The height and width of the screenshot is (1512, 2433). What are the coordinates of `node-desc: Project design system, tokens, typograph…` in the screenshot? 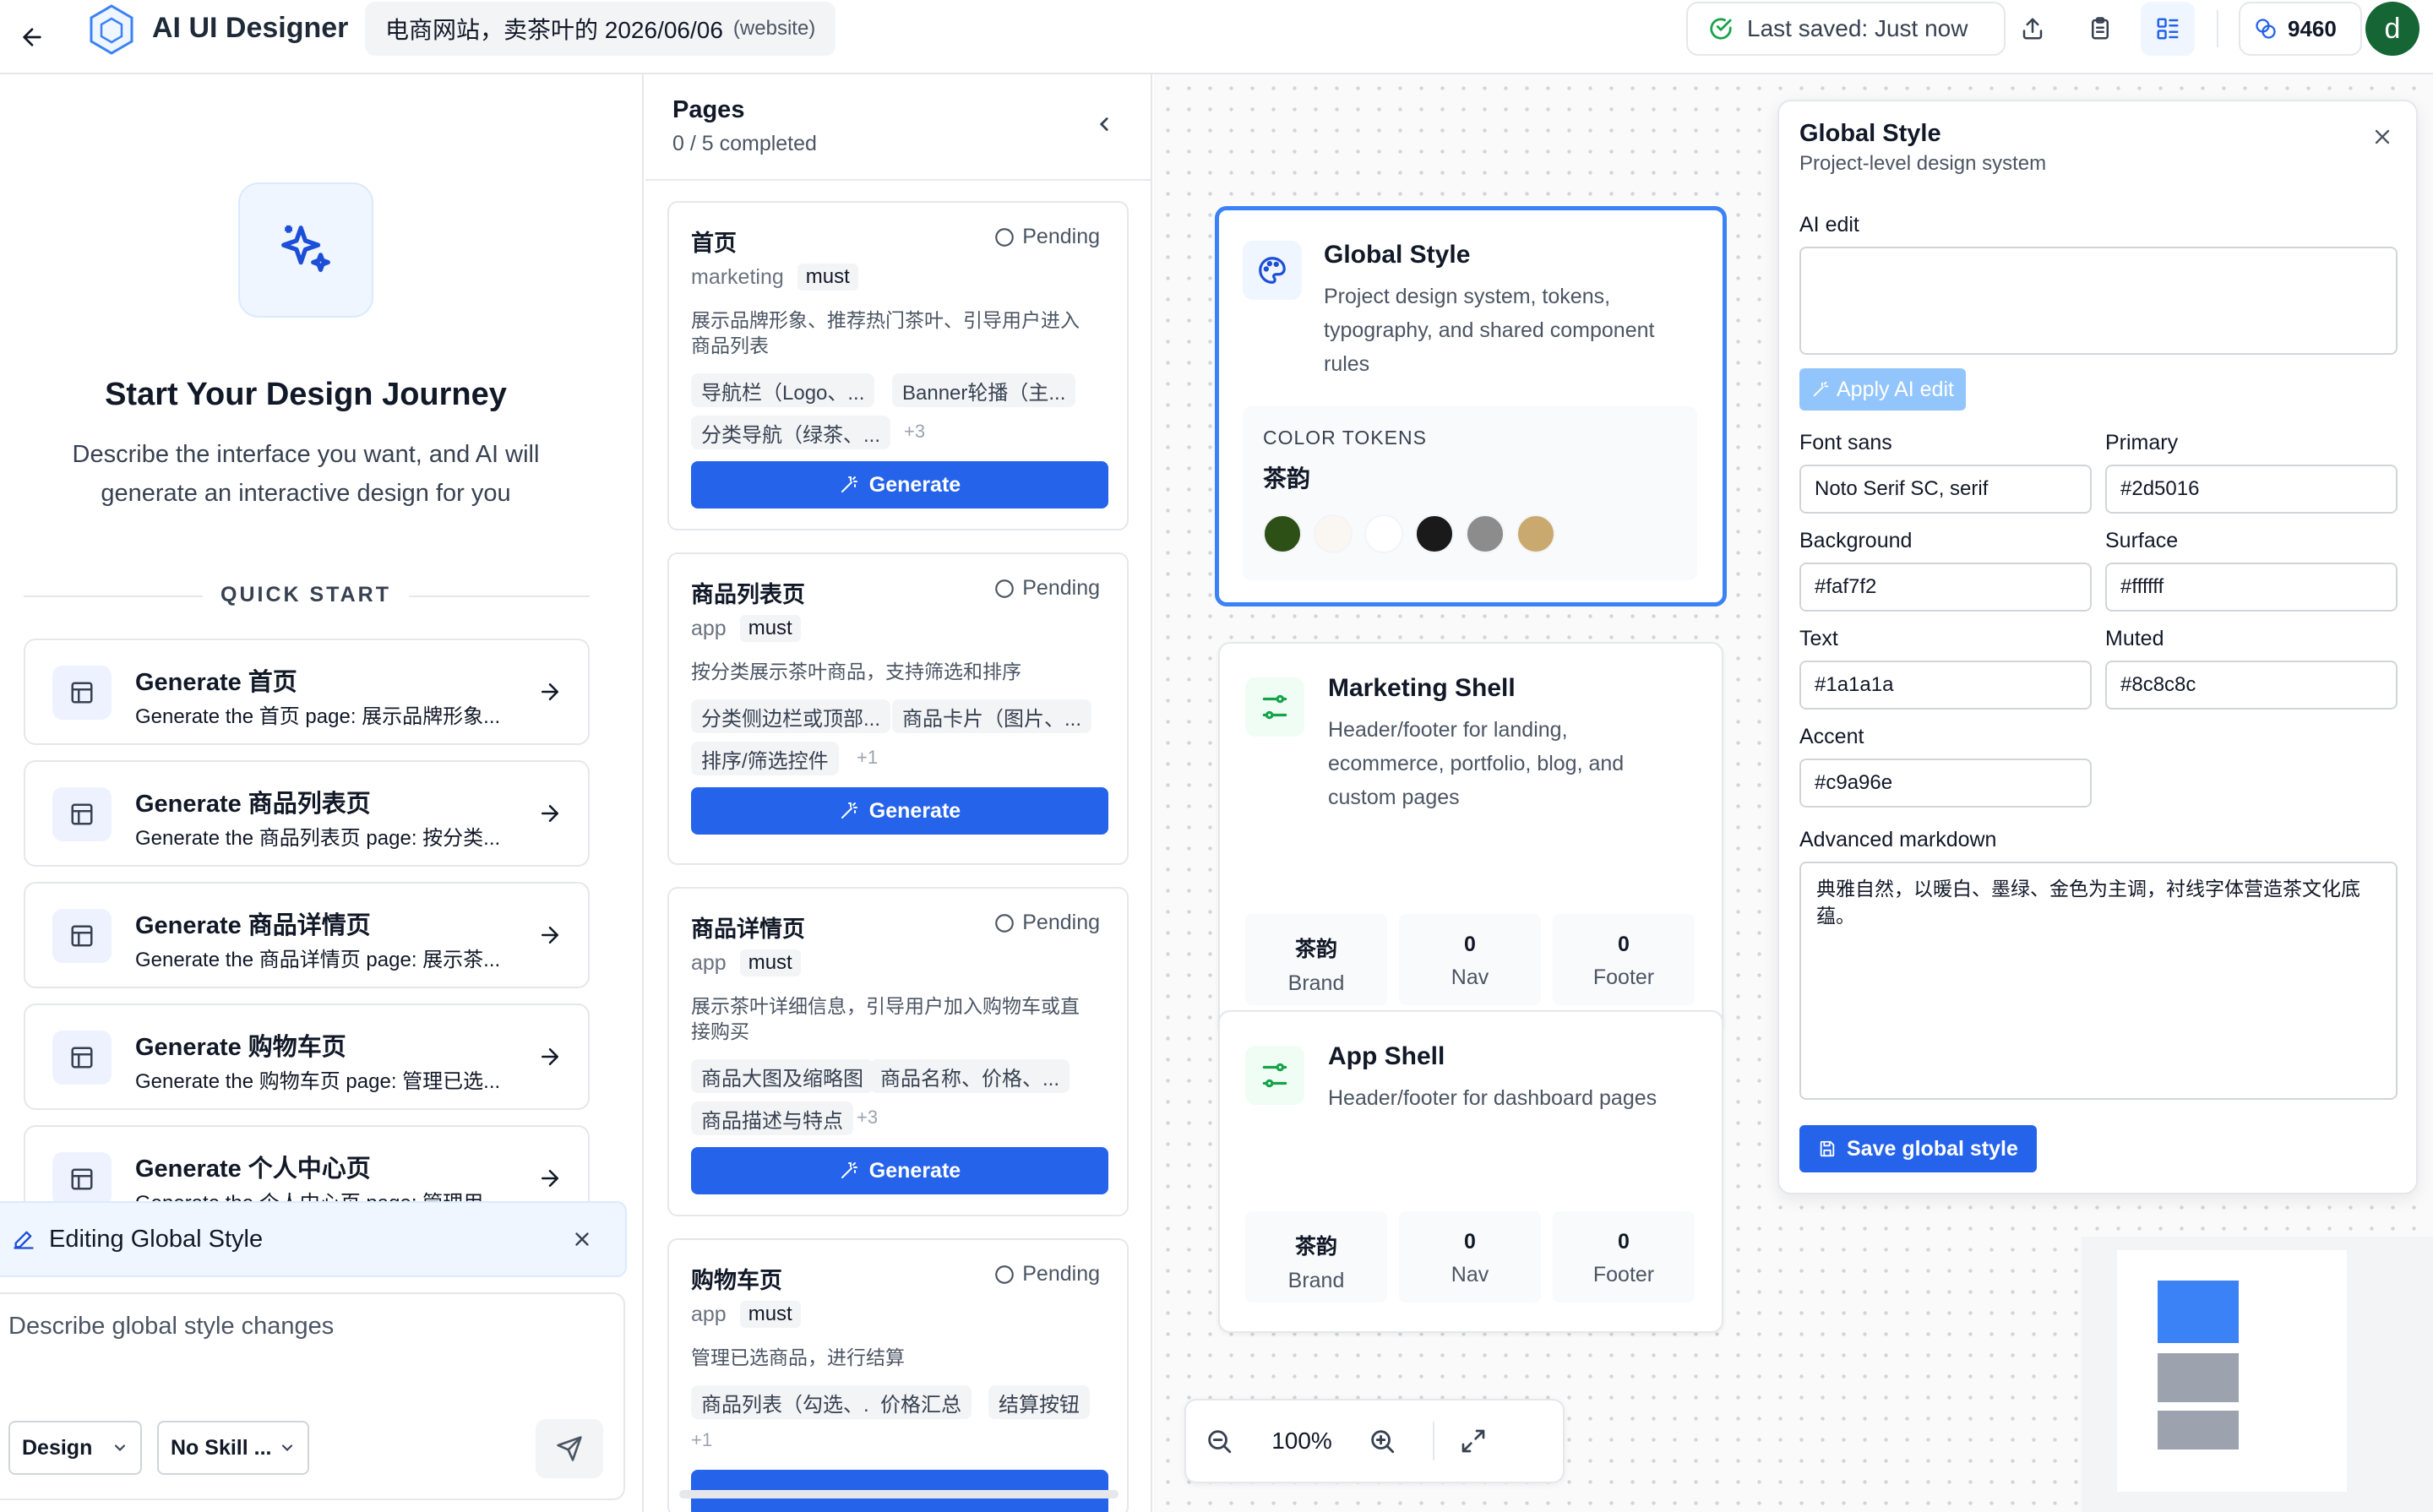 It's located at (1502, 331).